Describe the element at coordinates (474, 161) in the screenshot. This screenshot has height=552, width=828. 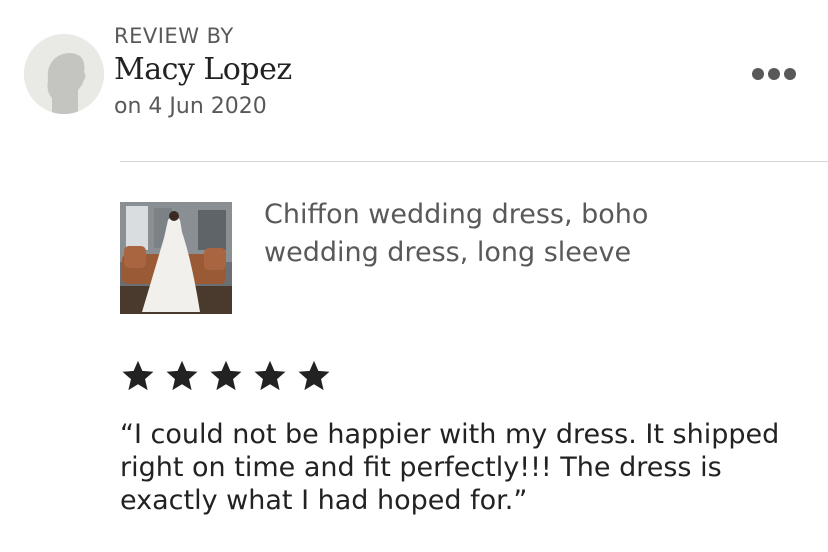
I see `divider` at that location.